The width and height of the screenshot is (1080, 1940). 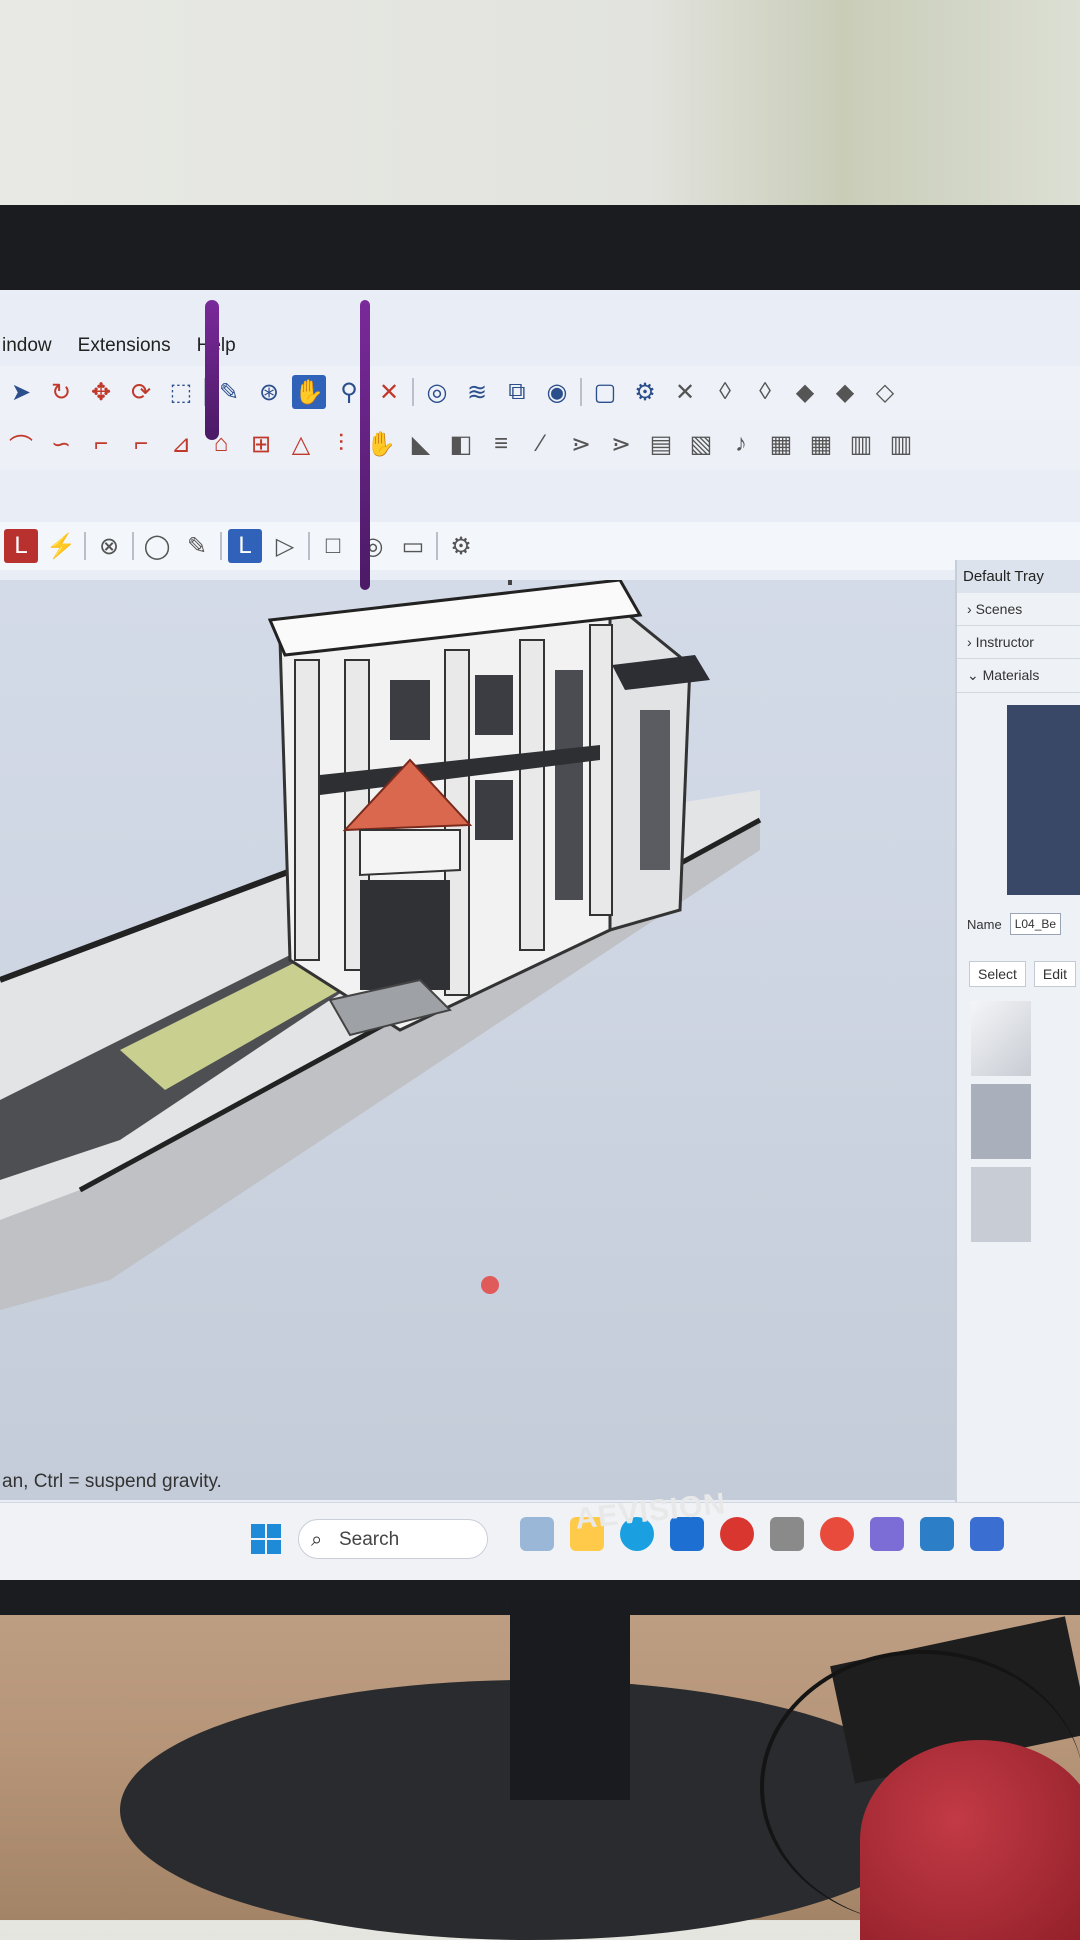 I want to click on stop-icon: □, so click(x=333, y=546).